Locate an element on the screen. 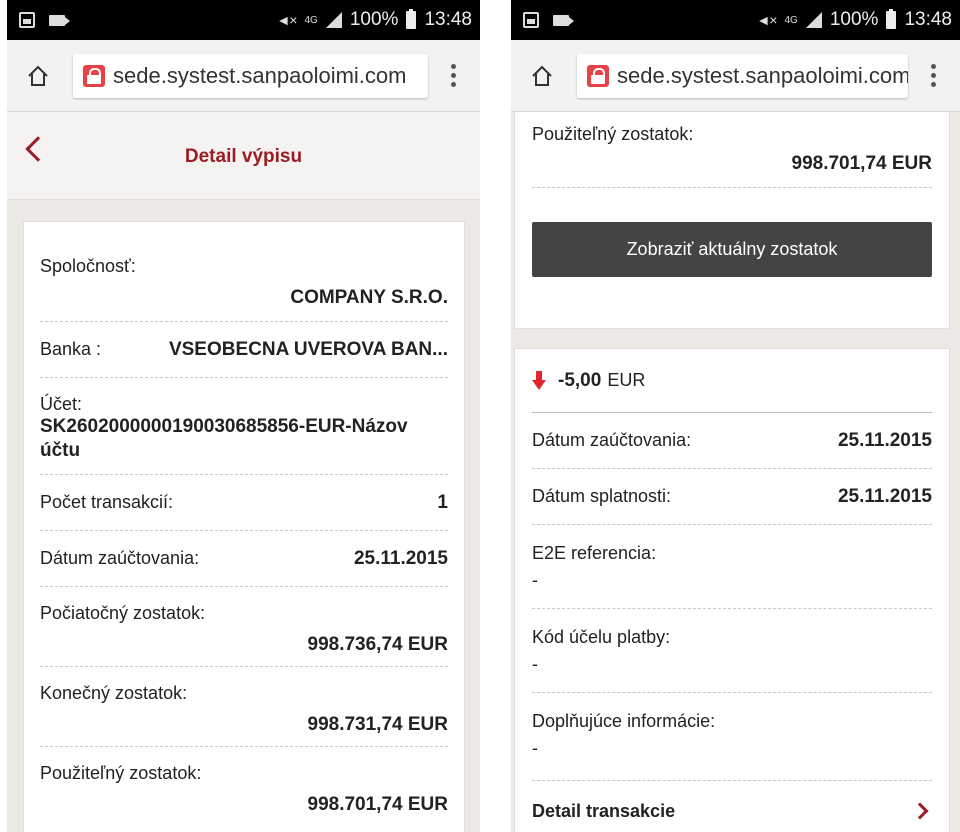  page-title: Detail výpisu is located at coordinates (243, 156).